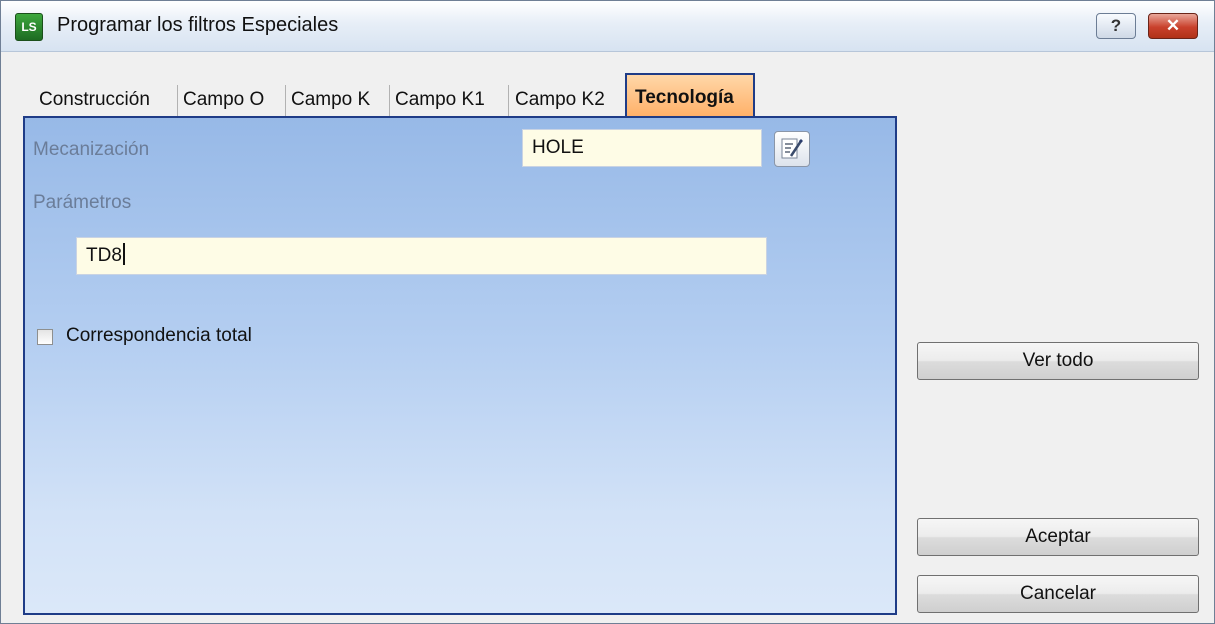  What do you see at coordinates (82, 202) in the screenshot?
I see `parametros-label: Parámetros` at bounding box center [82, 202].